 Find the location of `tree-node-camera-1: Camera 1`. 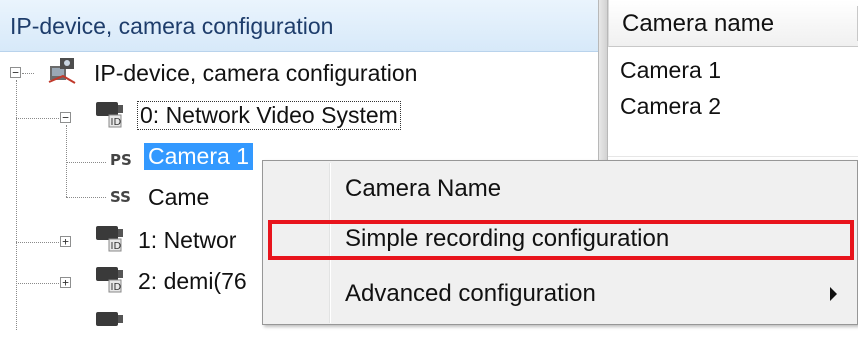

tree-node-camera-1: Camera 1 is located at coordinates (198, 156).